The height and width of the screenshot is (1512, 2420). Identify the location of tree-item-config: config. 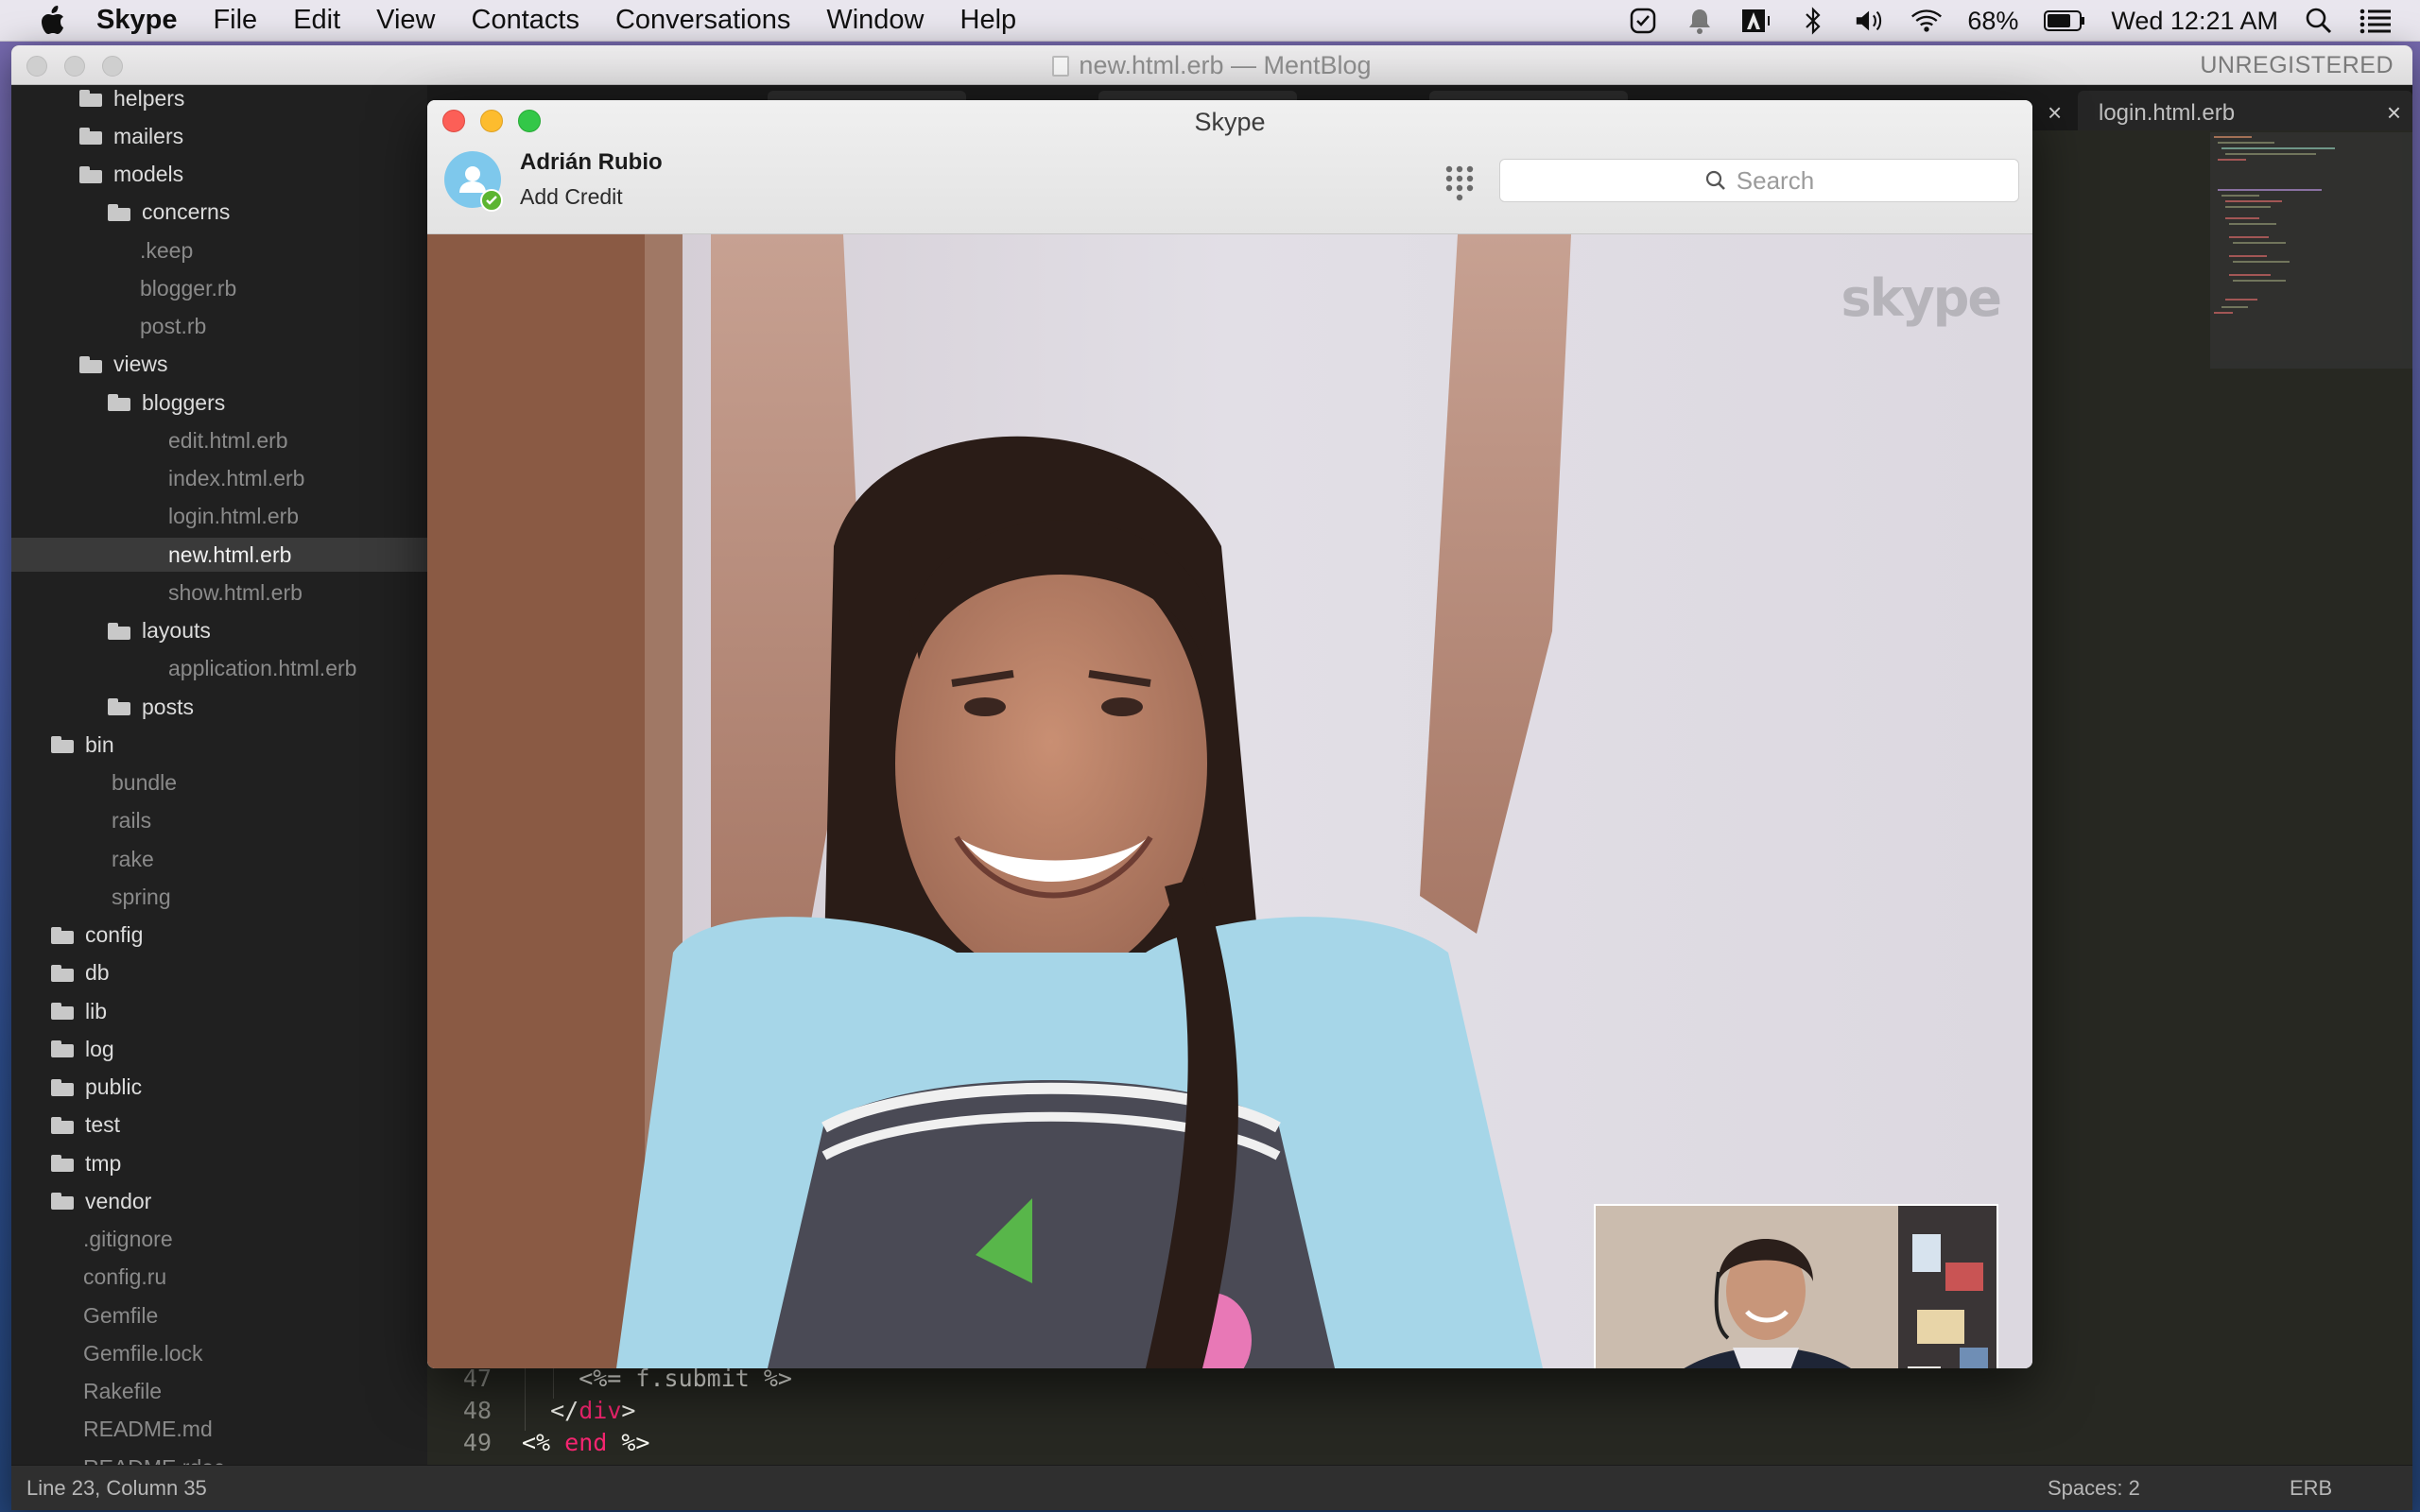
(219, 936).